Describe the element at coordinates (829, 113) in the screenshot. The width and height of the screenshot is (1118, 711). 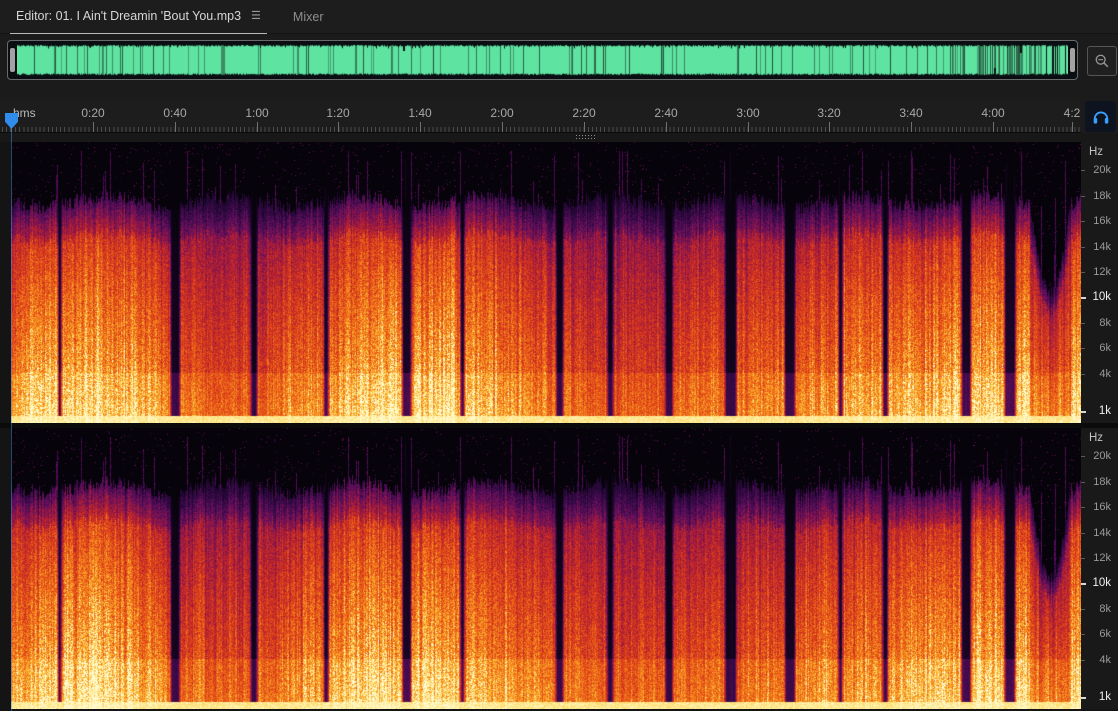
I see `time-tick-label: 3:20` at that location.